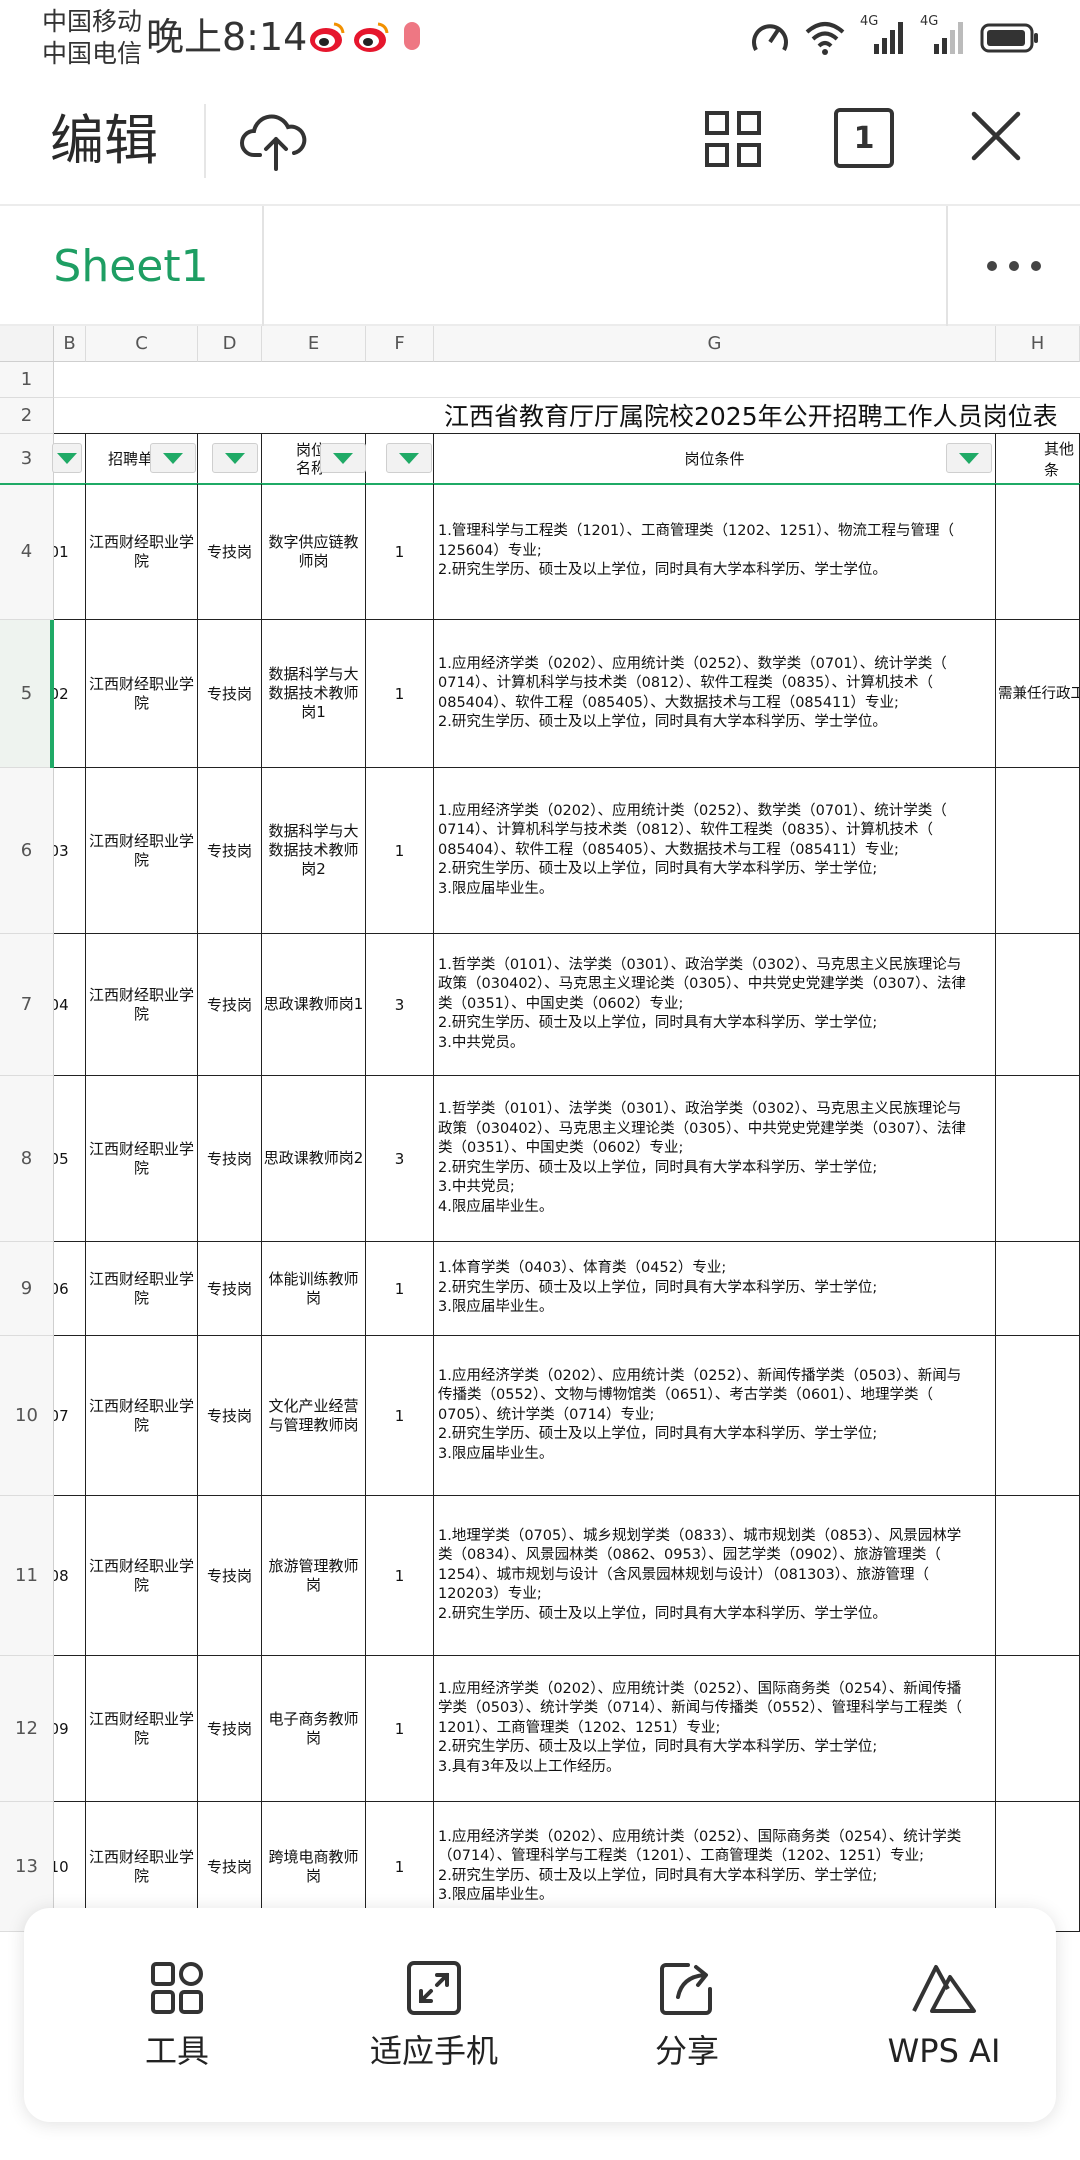  Describe the element at coordinates (715, 344) in the screenshot. I see `column-header-g: G` at that location.